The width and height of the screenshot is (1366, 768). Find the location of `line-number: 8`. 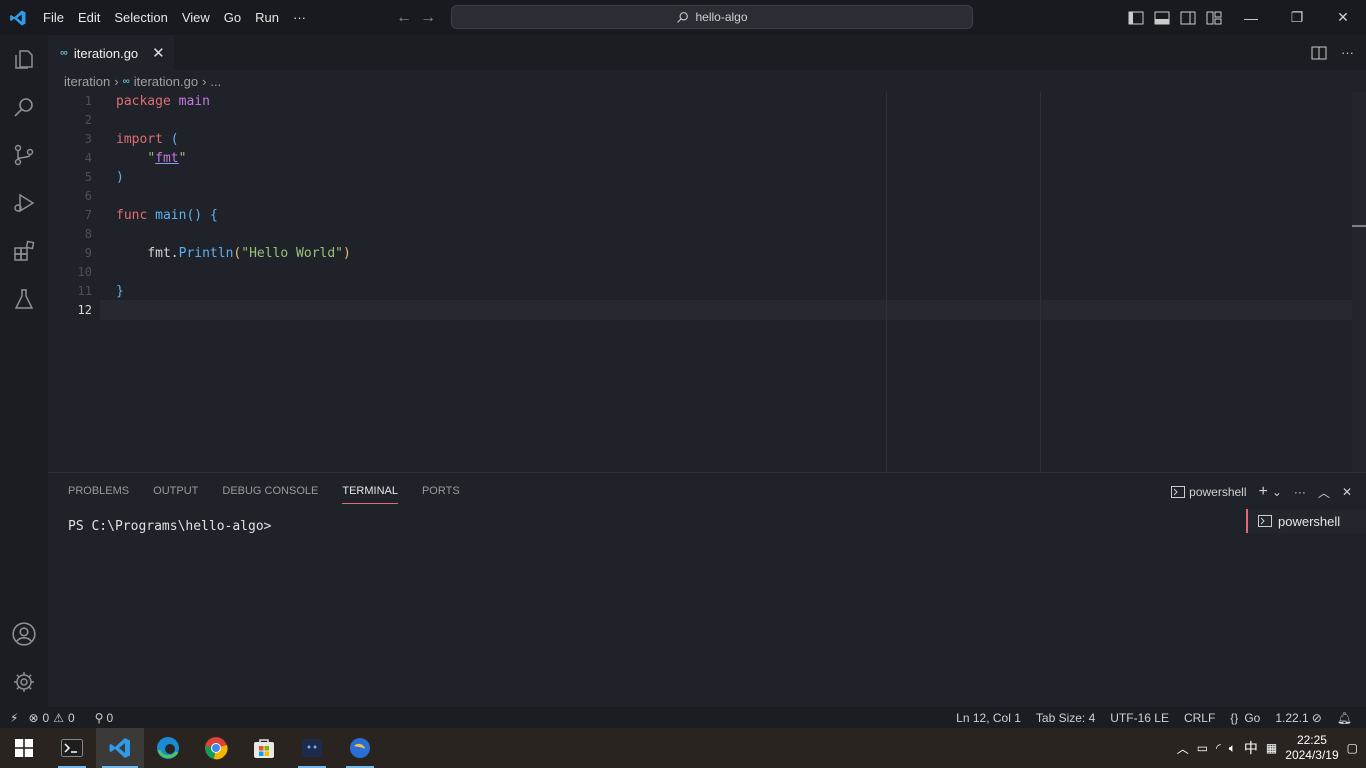

line-number: 8 is located at coordinates (88, 234).